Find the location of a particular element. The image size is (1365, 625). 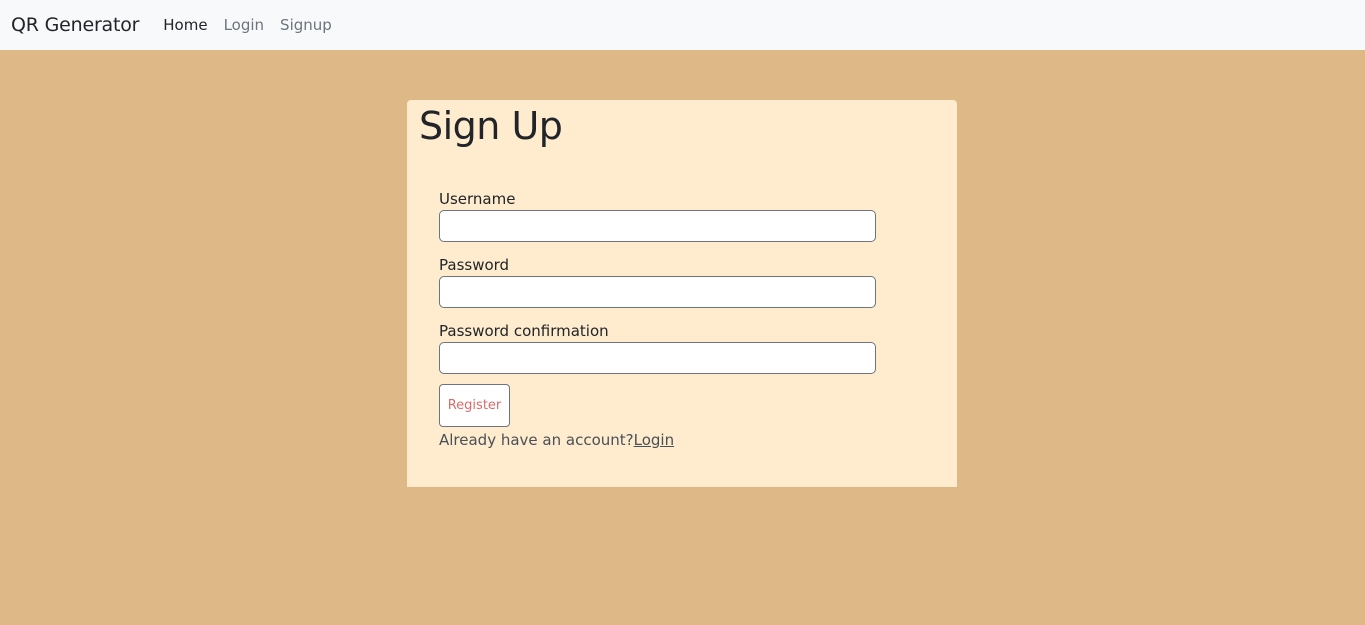

nav-link-home: Home is located at coordinates (185, 25).